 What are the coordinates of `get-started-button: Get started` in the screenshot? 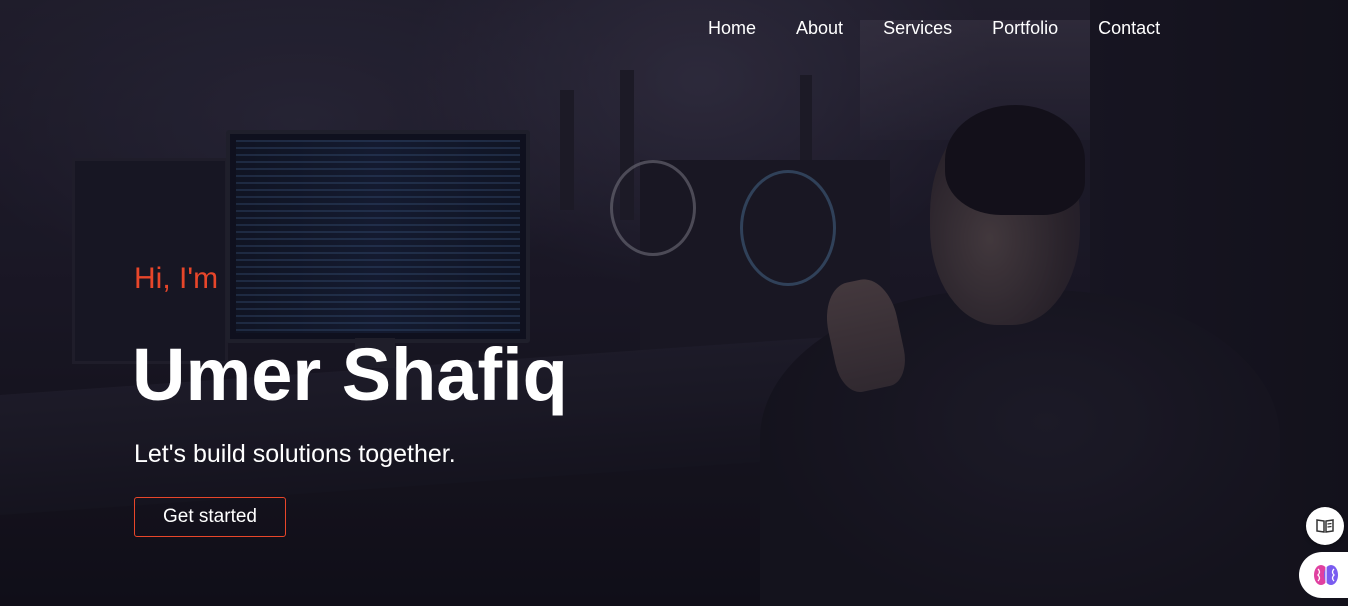 It's located at (210, 517).